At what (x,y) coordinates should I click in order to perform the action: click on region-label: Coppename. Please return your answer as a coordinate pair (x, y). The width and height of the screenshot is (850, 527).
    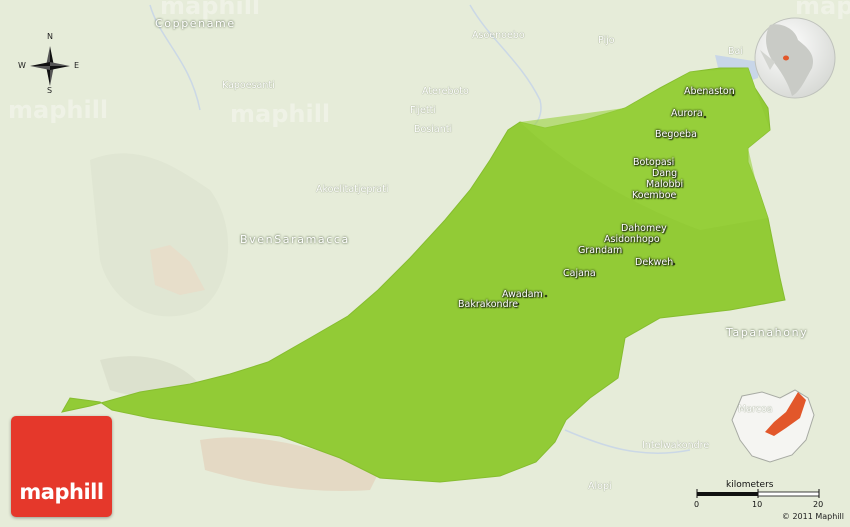
    Looking at the image, I should click on (195, 23).